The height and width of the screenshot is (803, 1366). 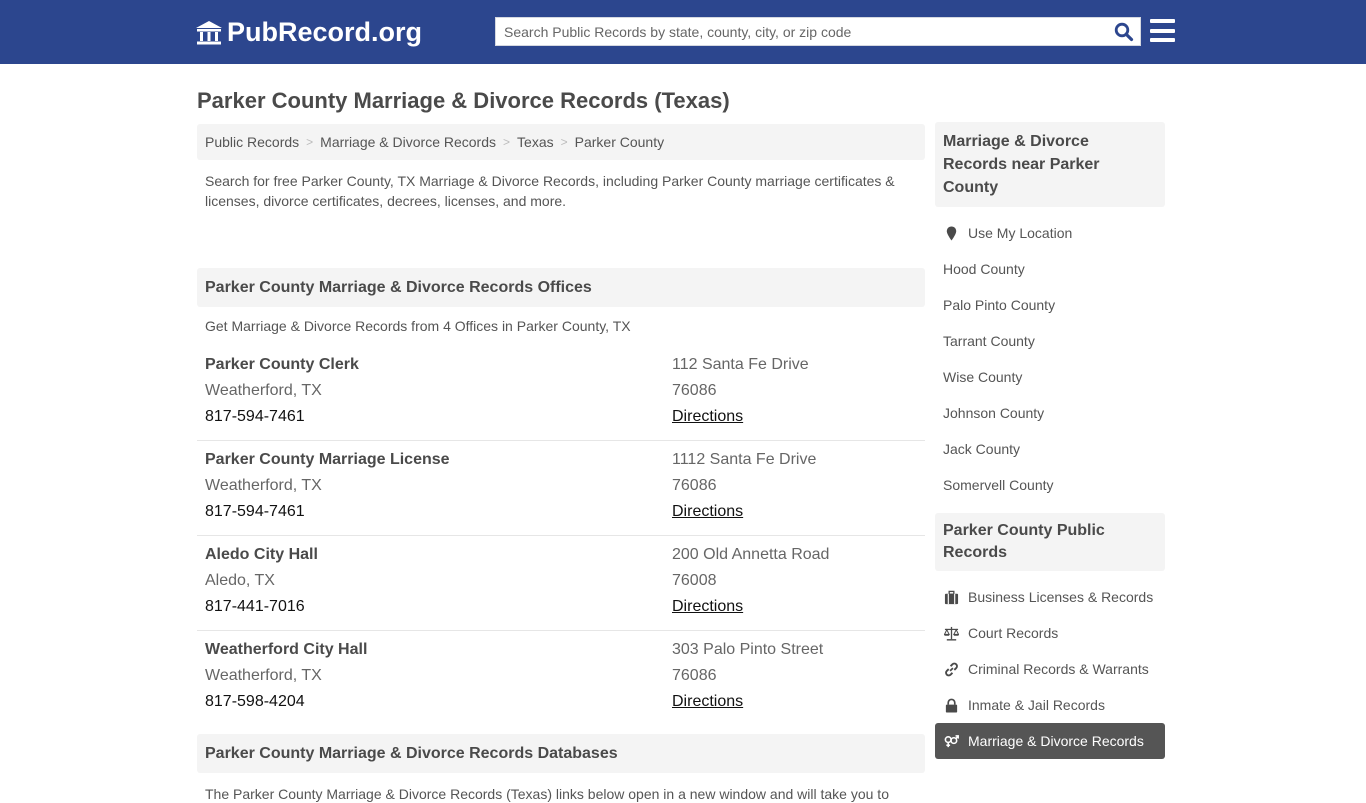 What do you see at coordinates (240, 580) in the screenshot?
I see `office-city: Aledo, TX` at bounding box center [240, 580].